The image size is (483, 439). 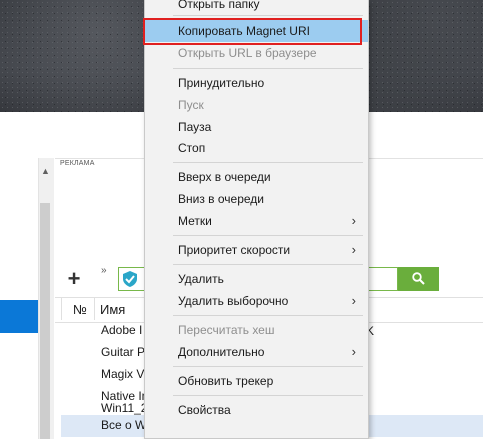 What do you see at coordinates (234, 250) in the screenshot?
I see `menu-item-label: Приоритет скорости` at bounding box center [234, 250].